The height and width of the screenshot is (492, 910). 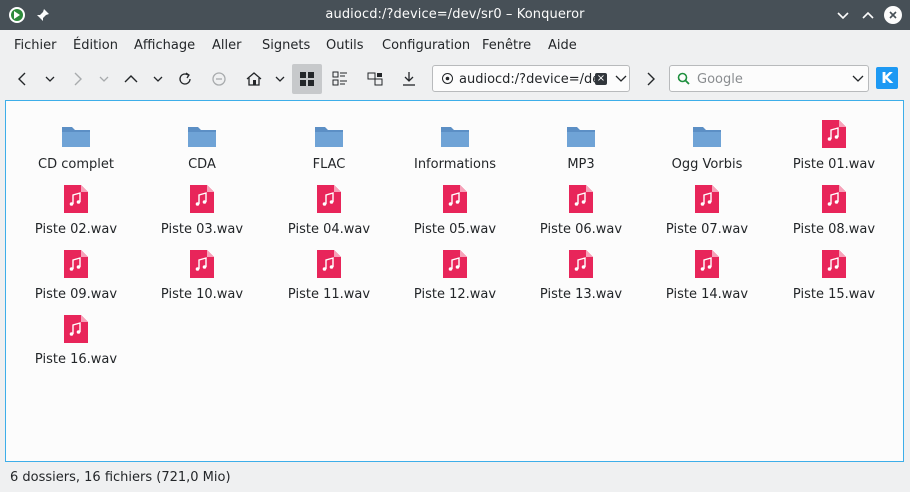 What do you see at coordinates (345, 45) in the screenshot?
I see `menu-outils: Outils` at bounding box center [345, 45].